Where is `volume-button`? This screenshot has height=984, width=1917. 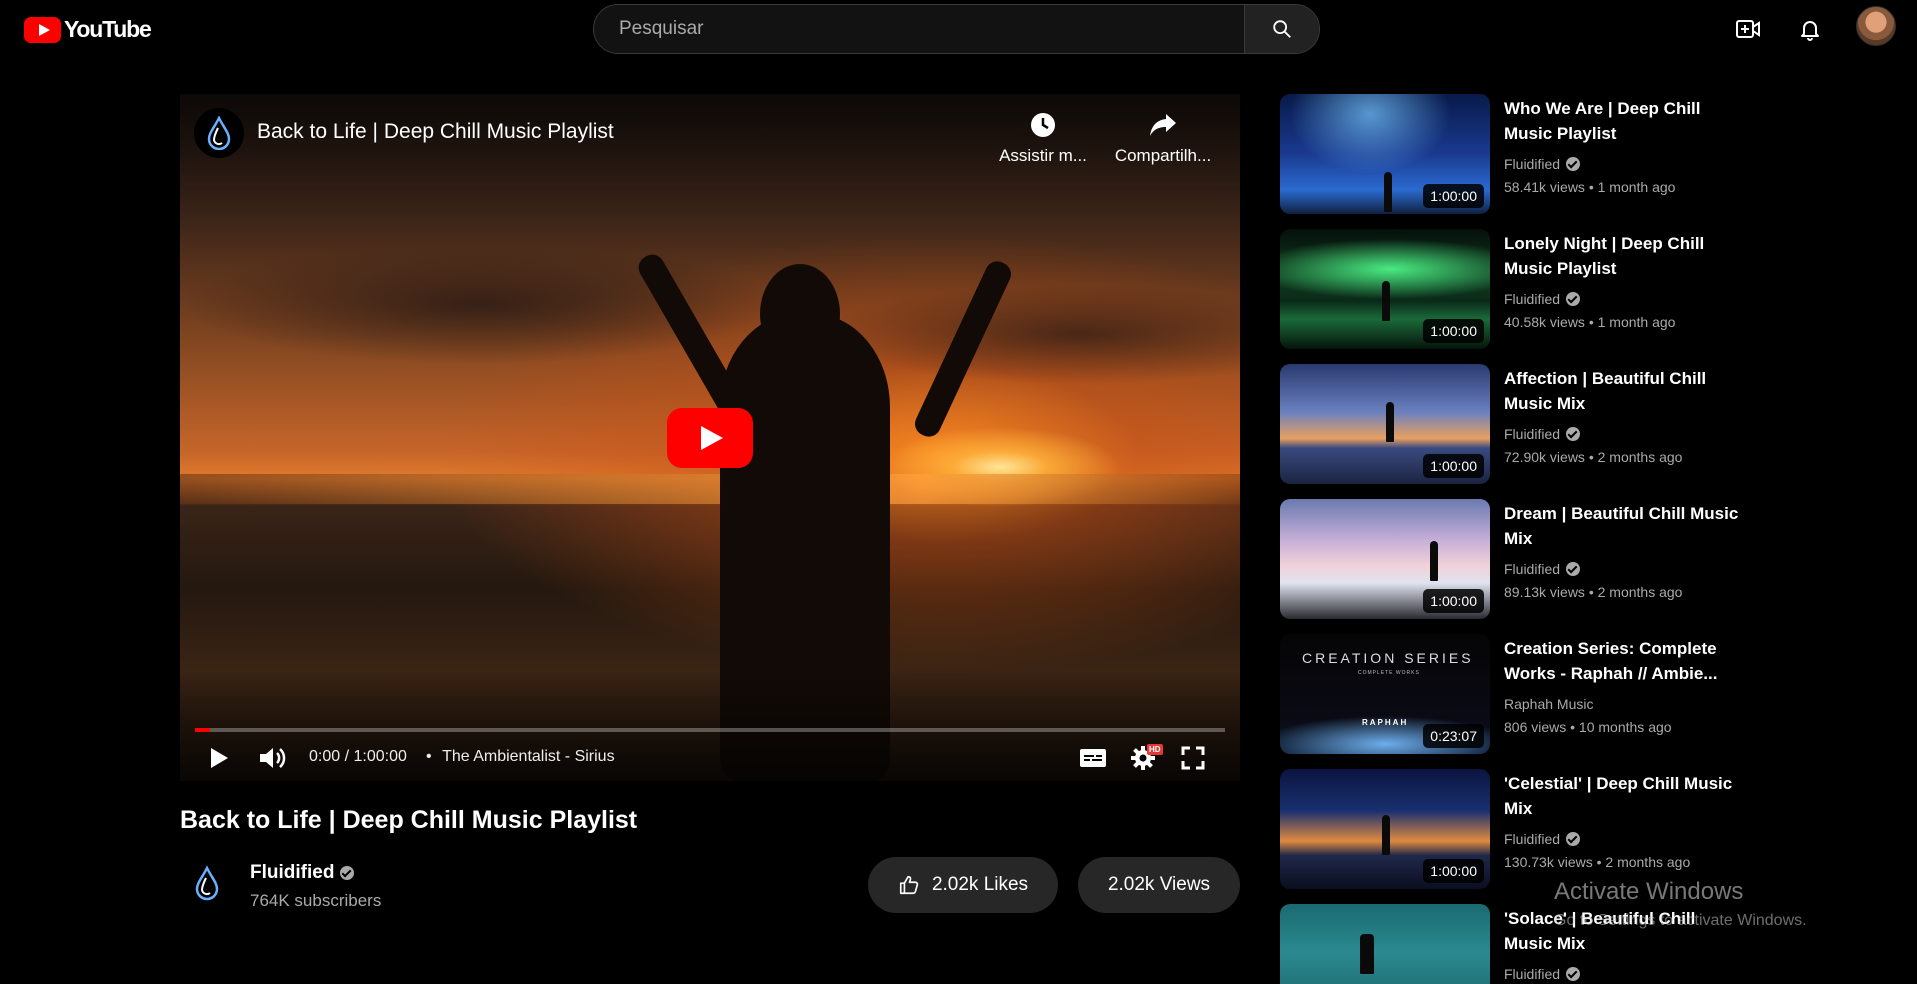
volume-button is located at coordinates (272, 758).